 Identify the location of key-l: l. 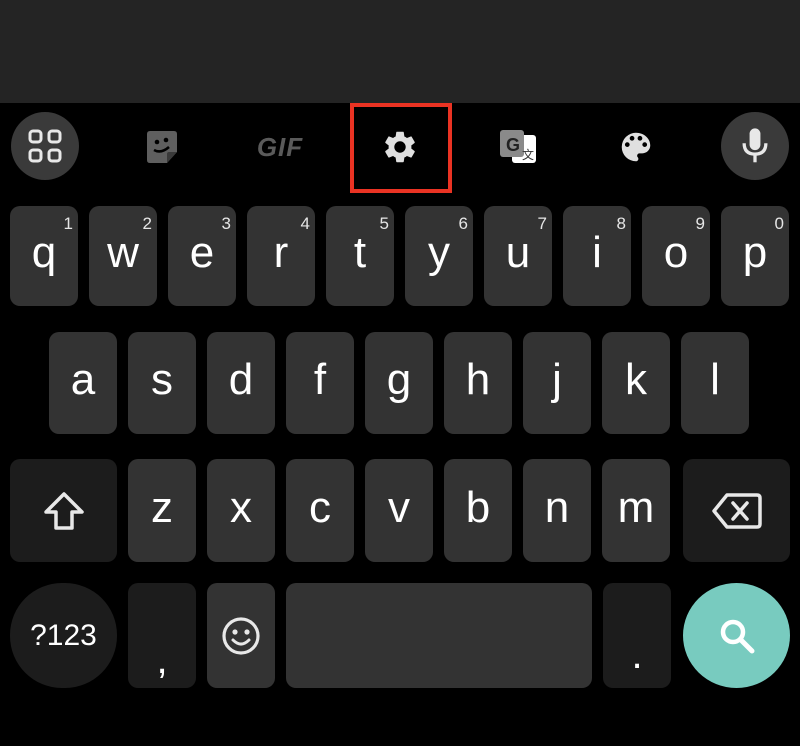
(715, 383).